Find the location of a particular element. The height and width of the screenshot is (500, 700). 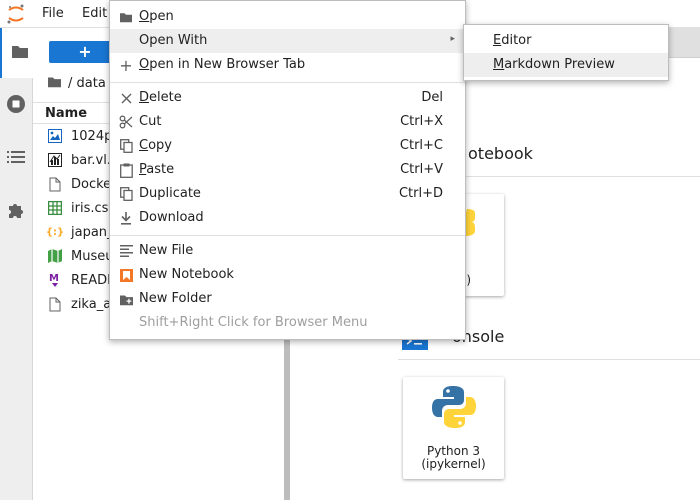

mnemonic: M is located at coordinates (499, 64).